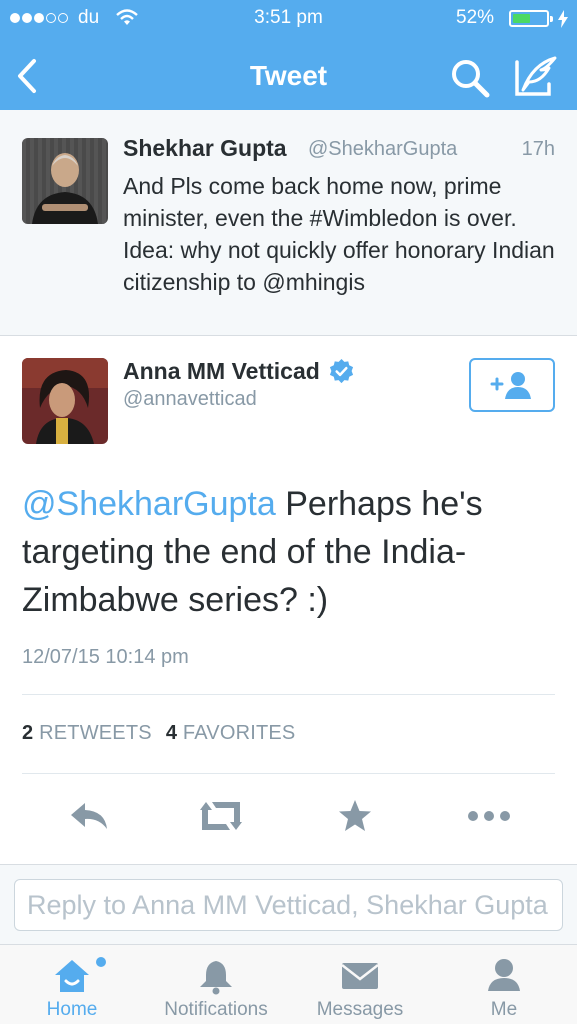  What do you see at coordinates (190, 399) in the screenshot?
I see `author-handle: @annavetticad` at bounding box center [190, 399].